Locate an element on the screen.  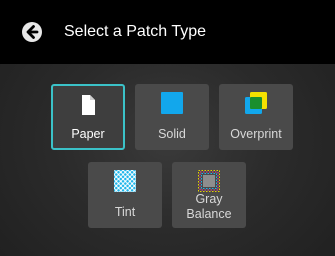
patch-type-gray-balance-button: Gray Balance is located at coordinates (209, 195).